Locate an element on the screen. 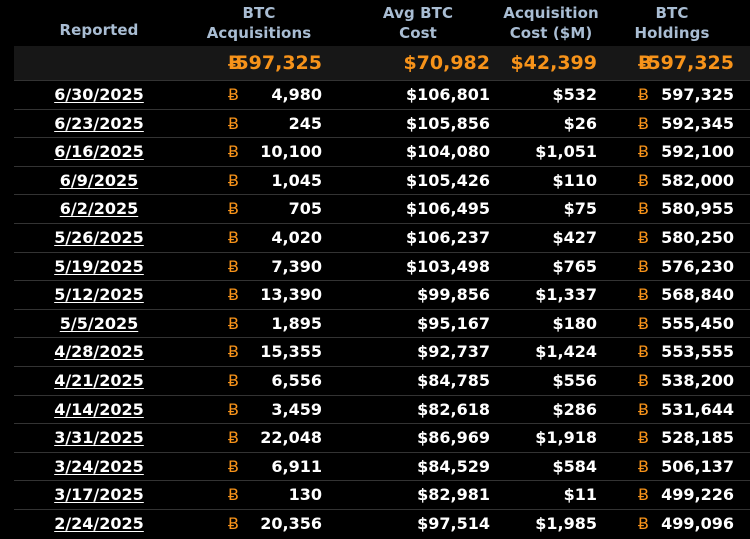 This screenshot has width=750, height=539. acquisitions-value: 1,045 is located at coordinates (296, 180).